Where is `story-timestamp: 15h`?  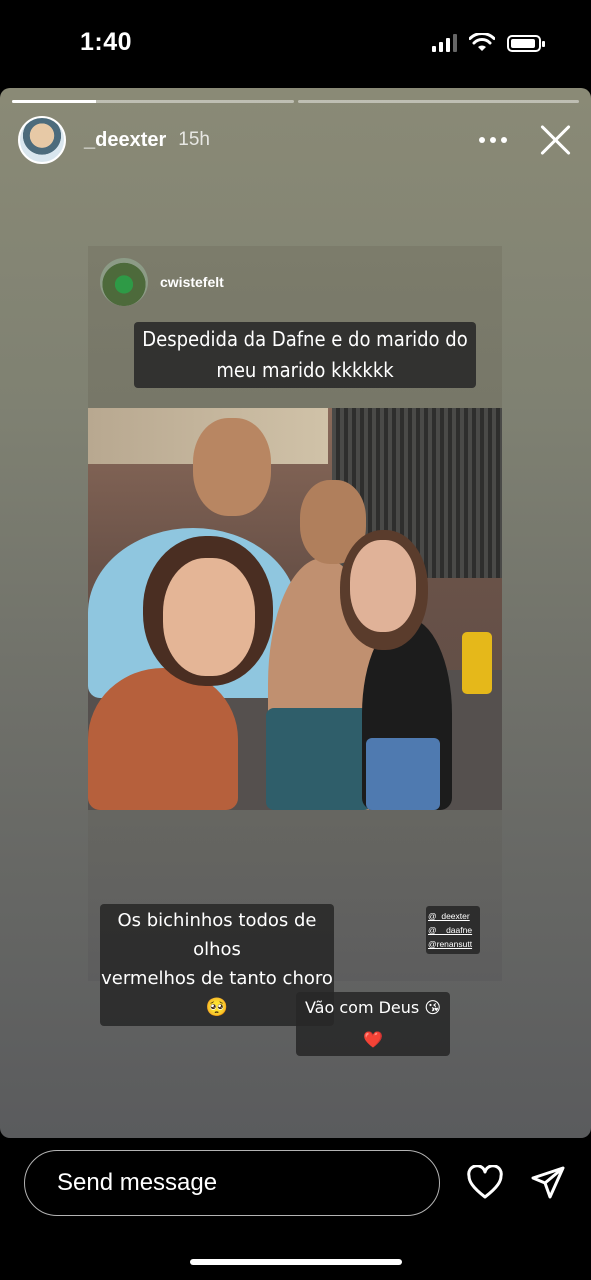 story-timestamp: 15h is located at coordinates (194, 139).